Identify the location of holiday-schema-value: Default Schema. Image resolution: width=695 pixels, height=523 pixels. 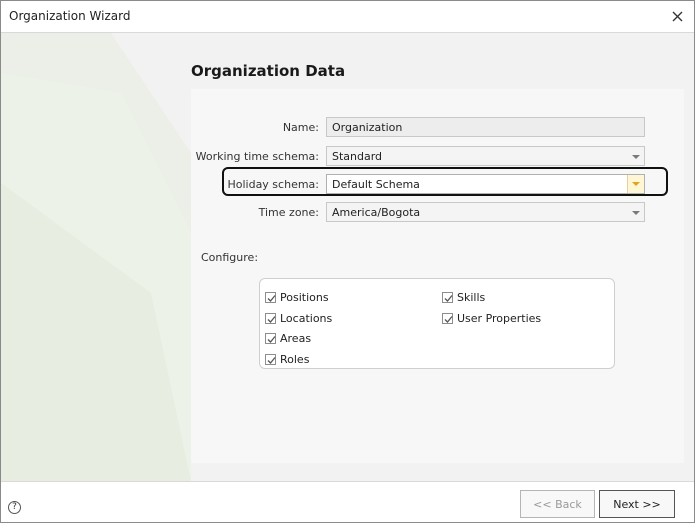
(376, 184).